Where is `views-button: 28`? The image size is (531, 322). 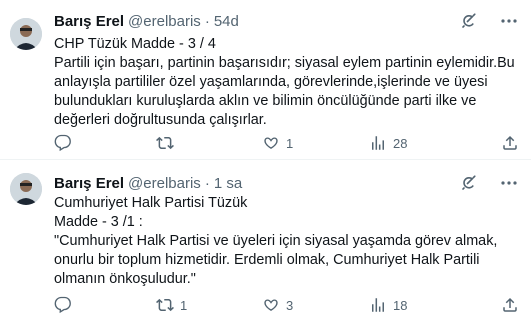 views-button: 28 is located at coordinates (388, 143).